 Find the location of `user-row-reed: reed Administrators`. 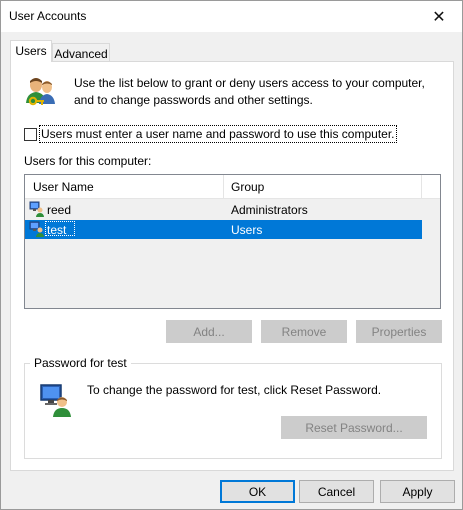

user-row-reed: reed Administrators is located at coordinates (223, 209).